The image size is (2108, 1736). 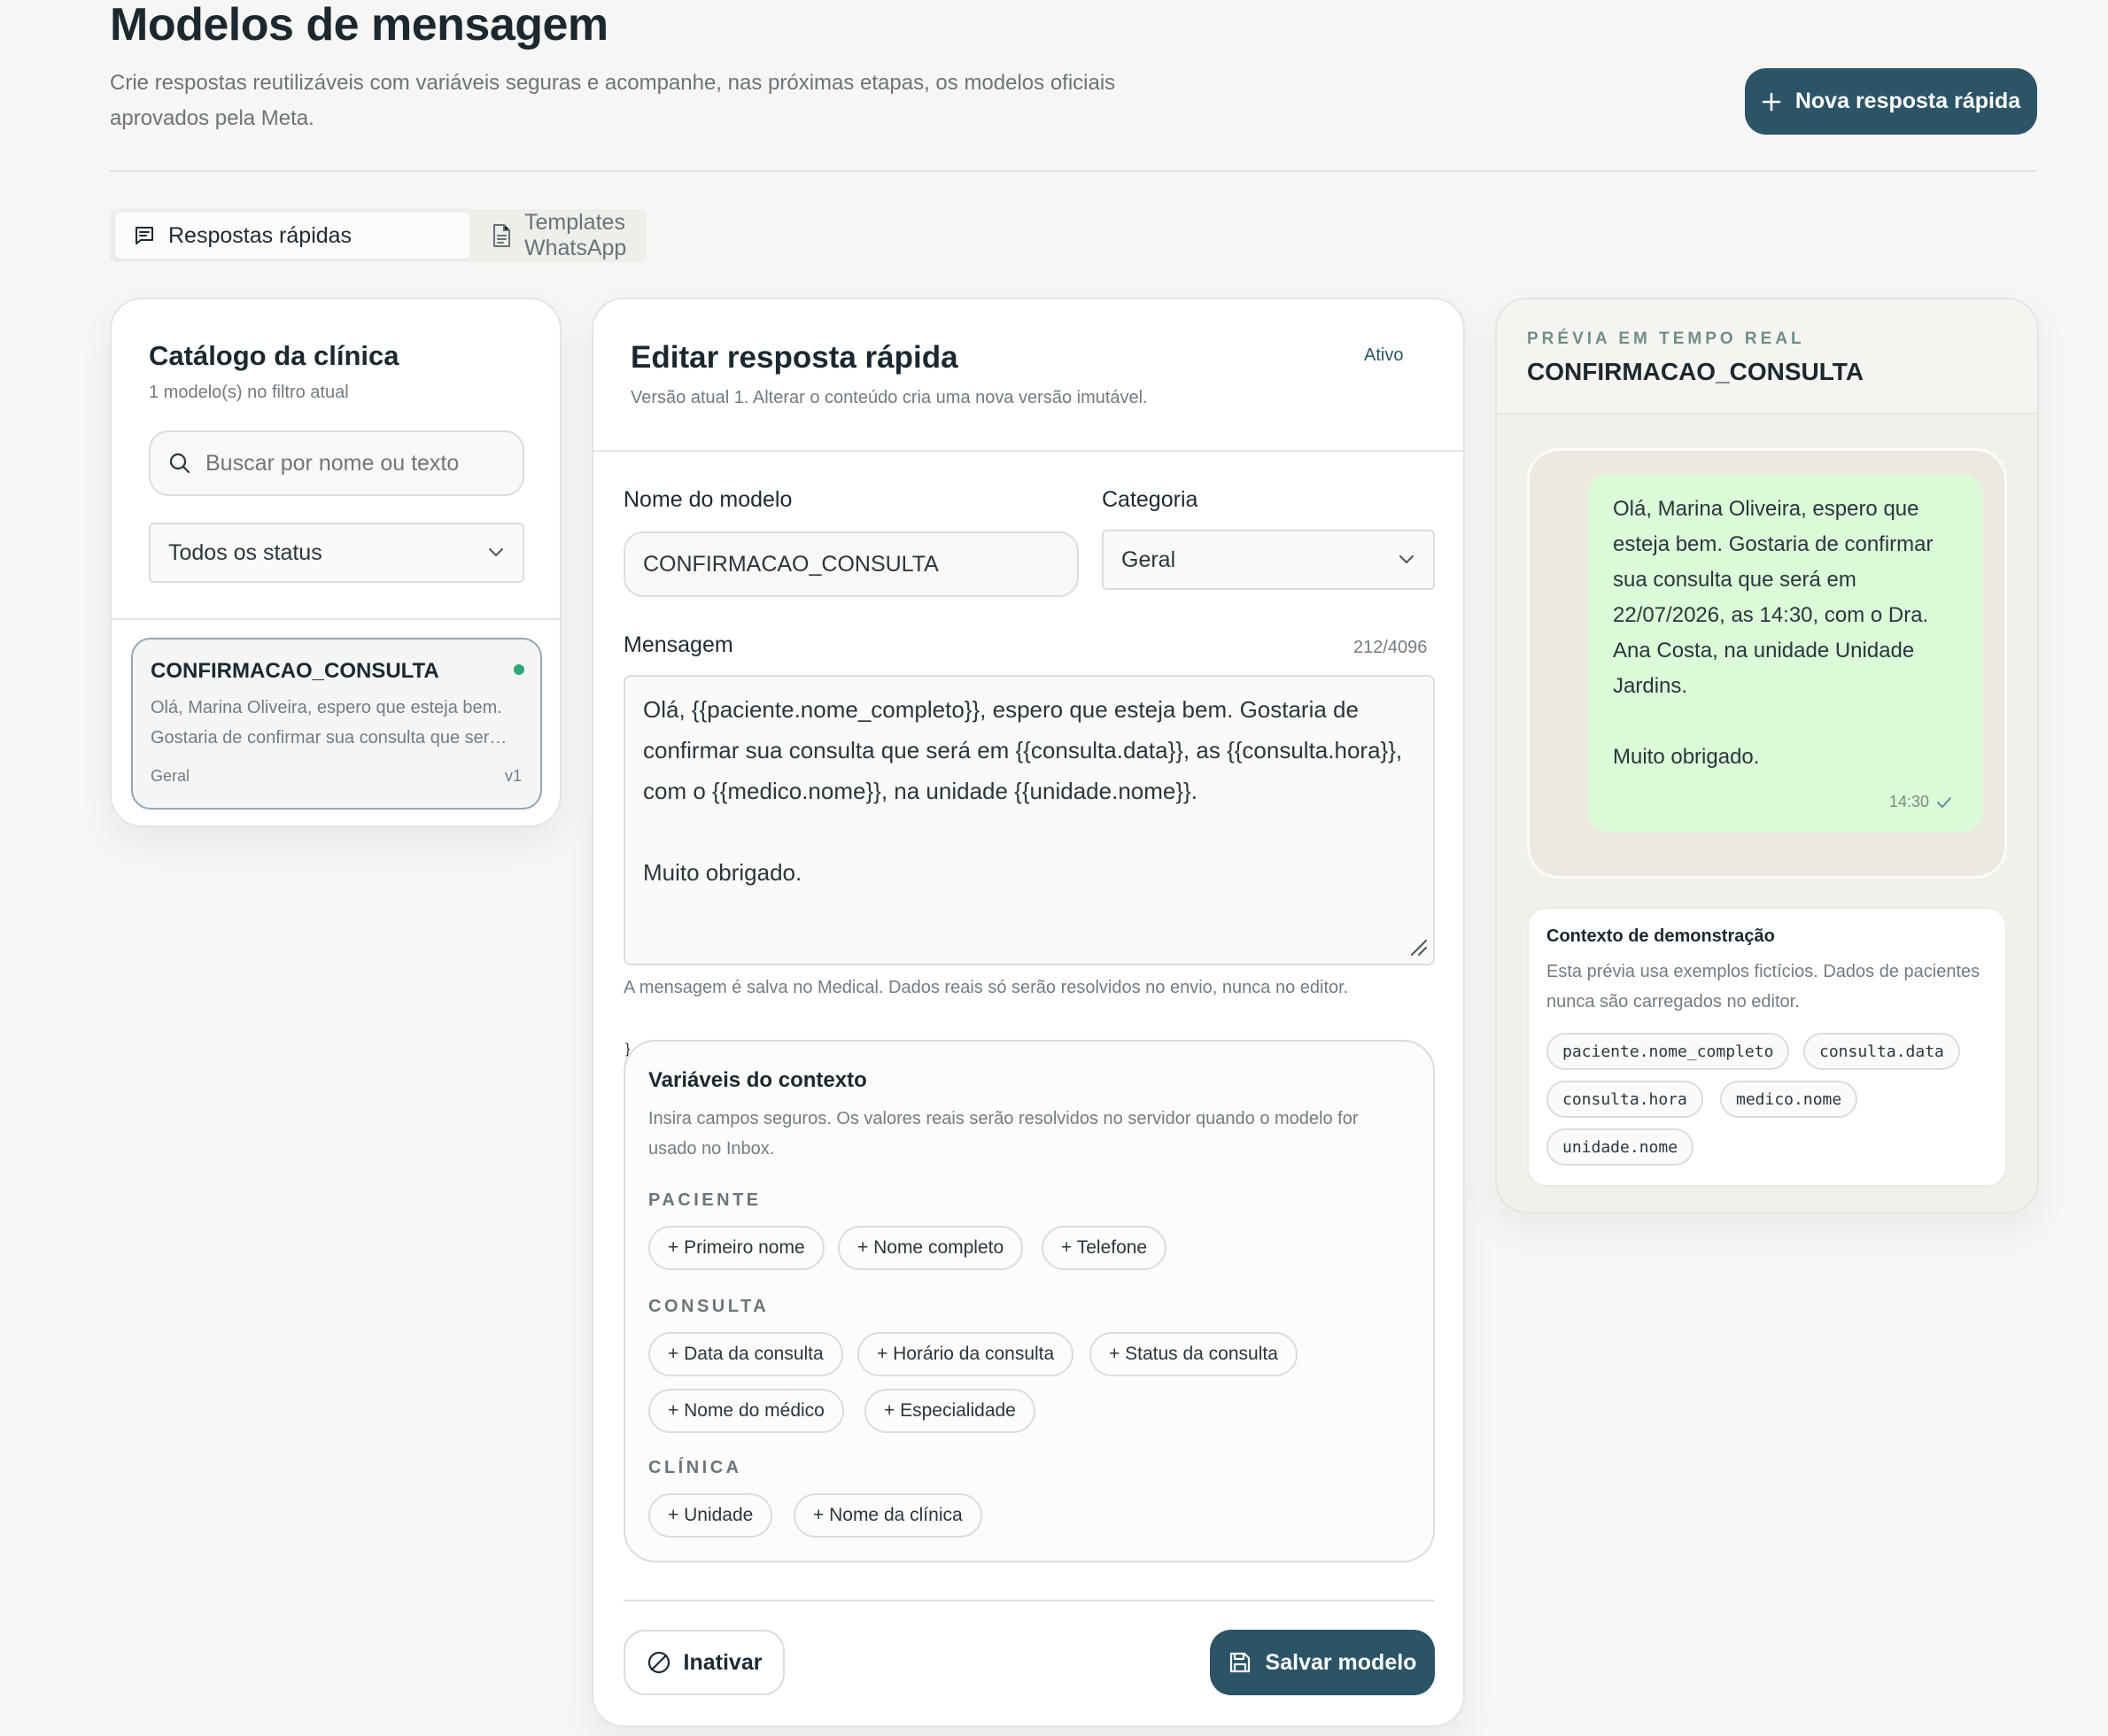 I want to click on variables-title: Variáveis do contexto, so click(x=758, y=1080).